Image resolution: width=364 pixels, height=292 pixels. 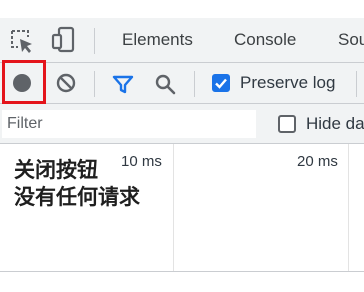 I want to click on filter-icon, so click(x=123, y=84).